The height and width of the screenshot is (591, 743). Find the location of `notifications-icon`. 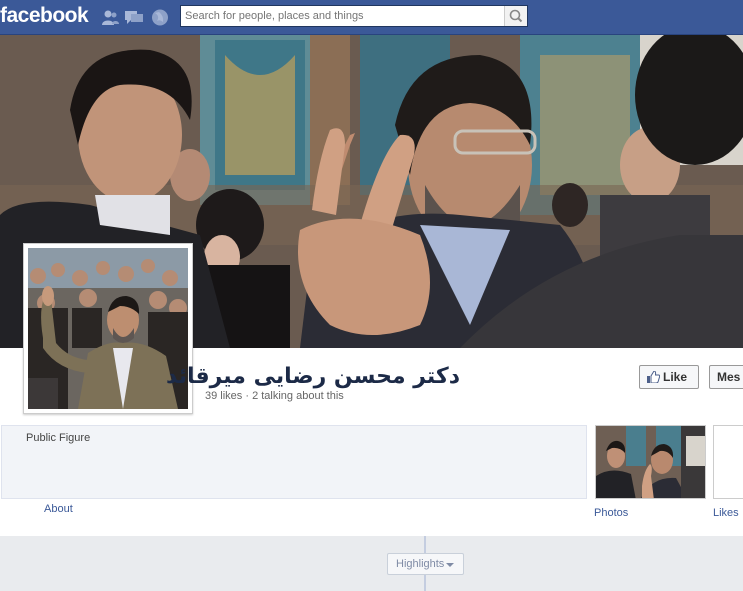

notifications-icon is located at coordinates (160, 17).